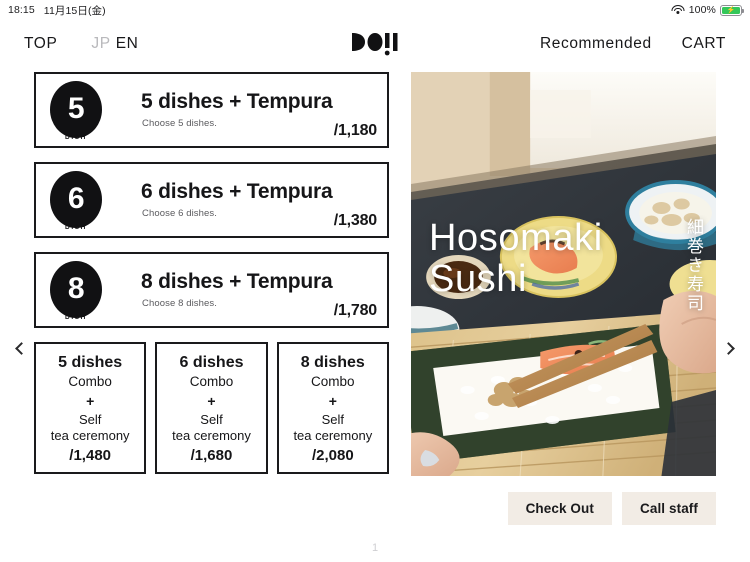  Describe the element at coordinates (40, 44) in the screenshot. I see `nav-top-link: TOP` at that location.